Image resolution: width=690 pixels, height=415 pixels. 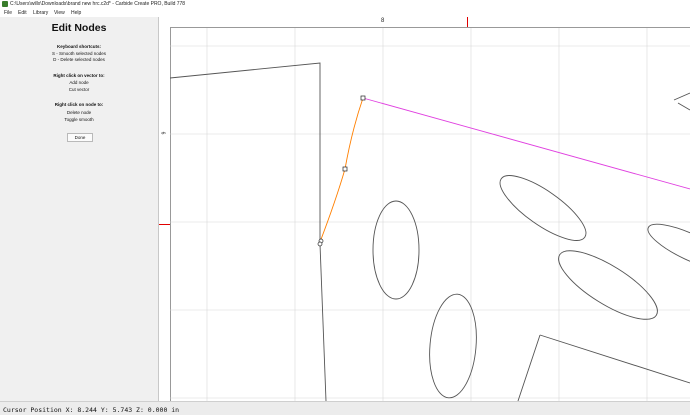 I want to click on node-action-toggle-smooth: Toggle smooth, so click(x=79, y=119).